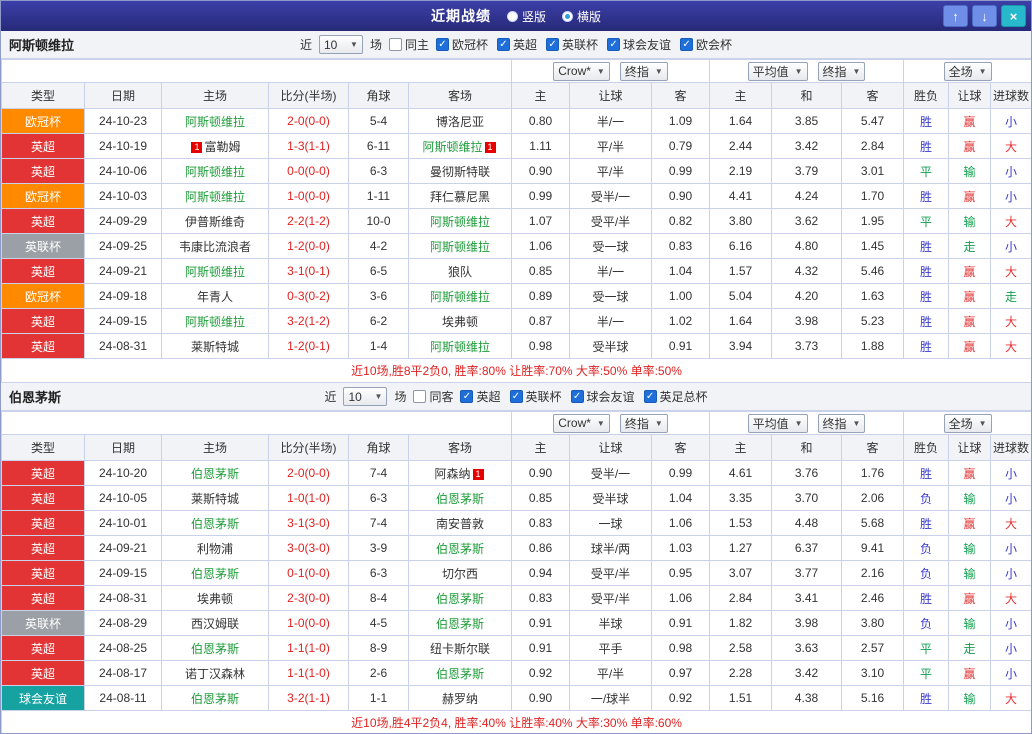  What do you see at coordinates (540, 246) in the screenshot?
I see `crown-home-odds: 1.06` at bounding box center [540, 246].